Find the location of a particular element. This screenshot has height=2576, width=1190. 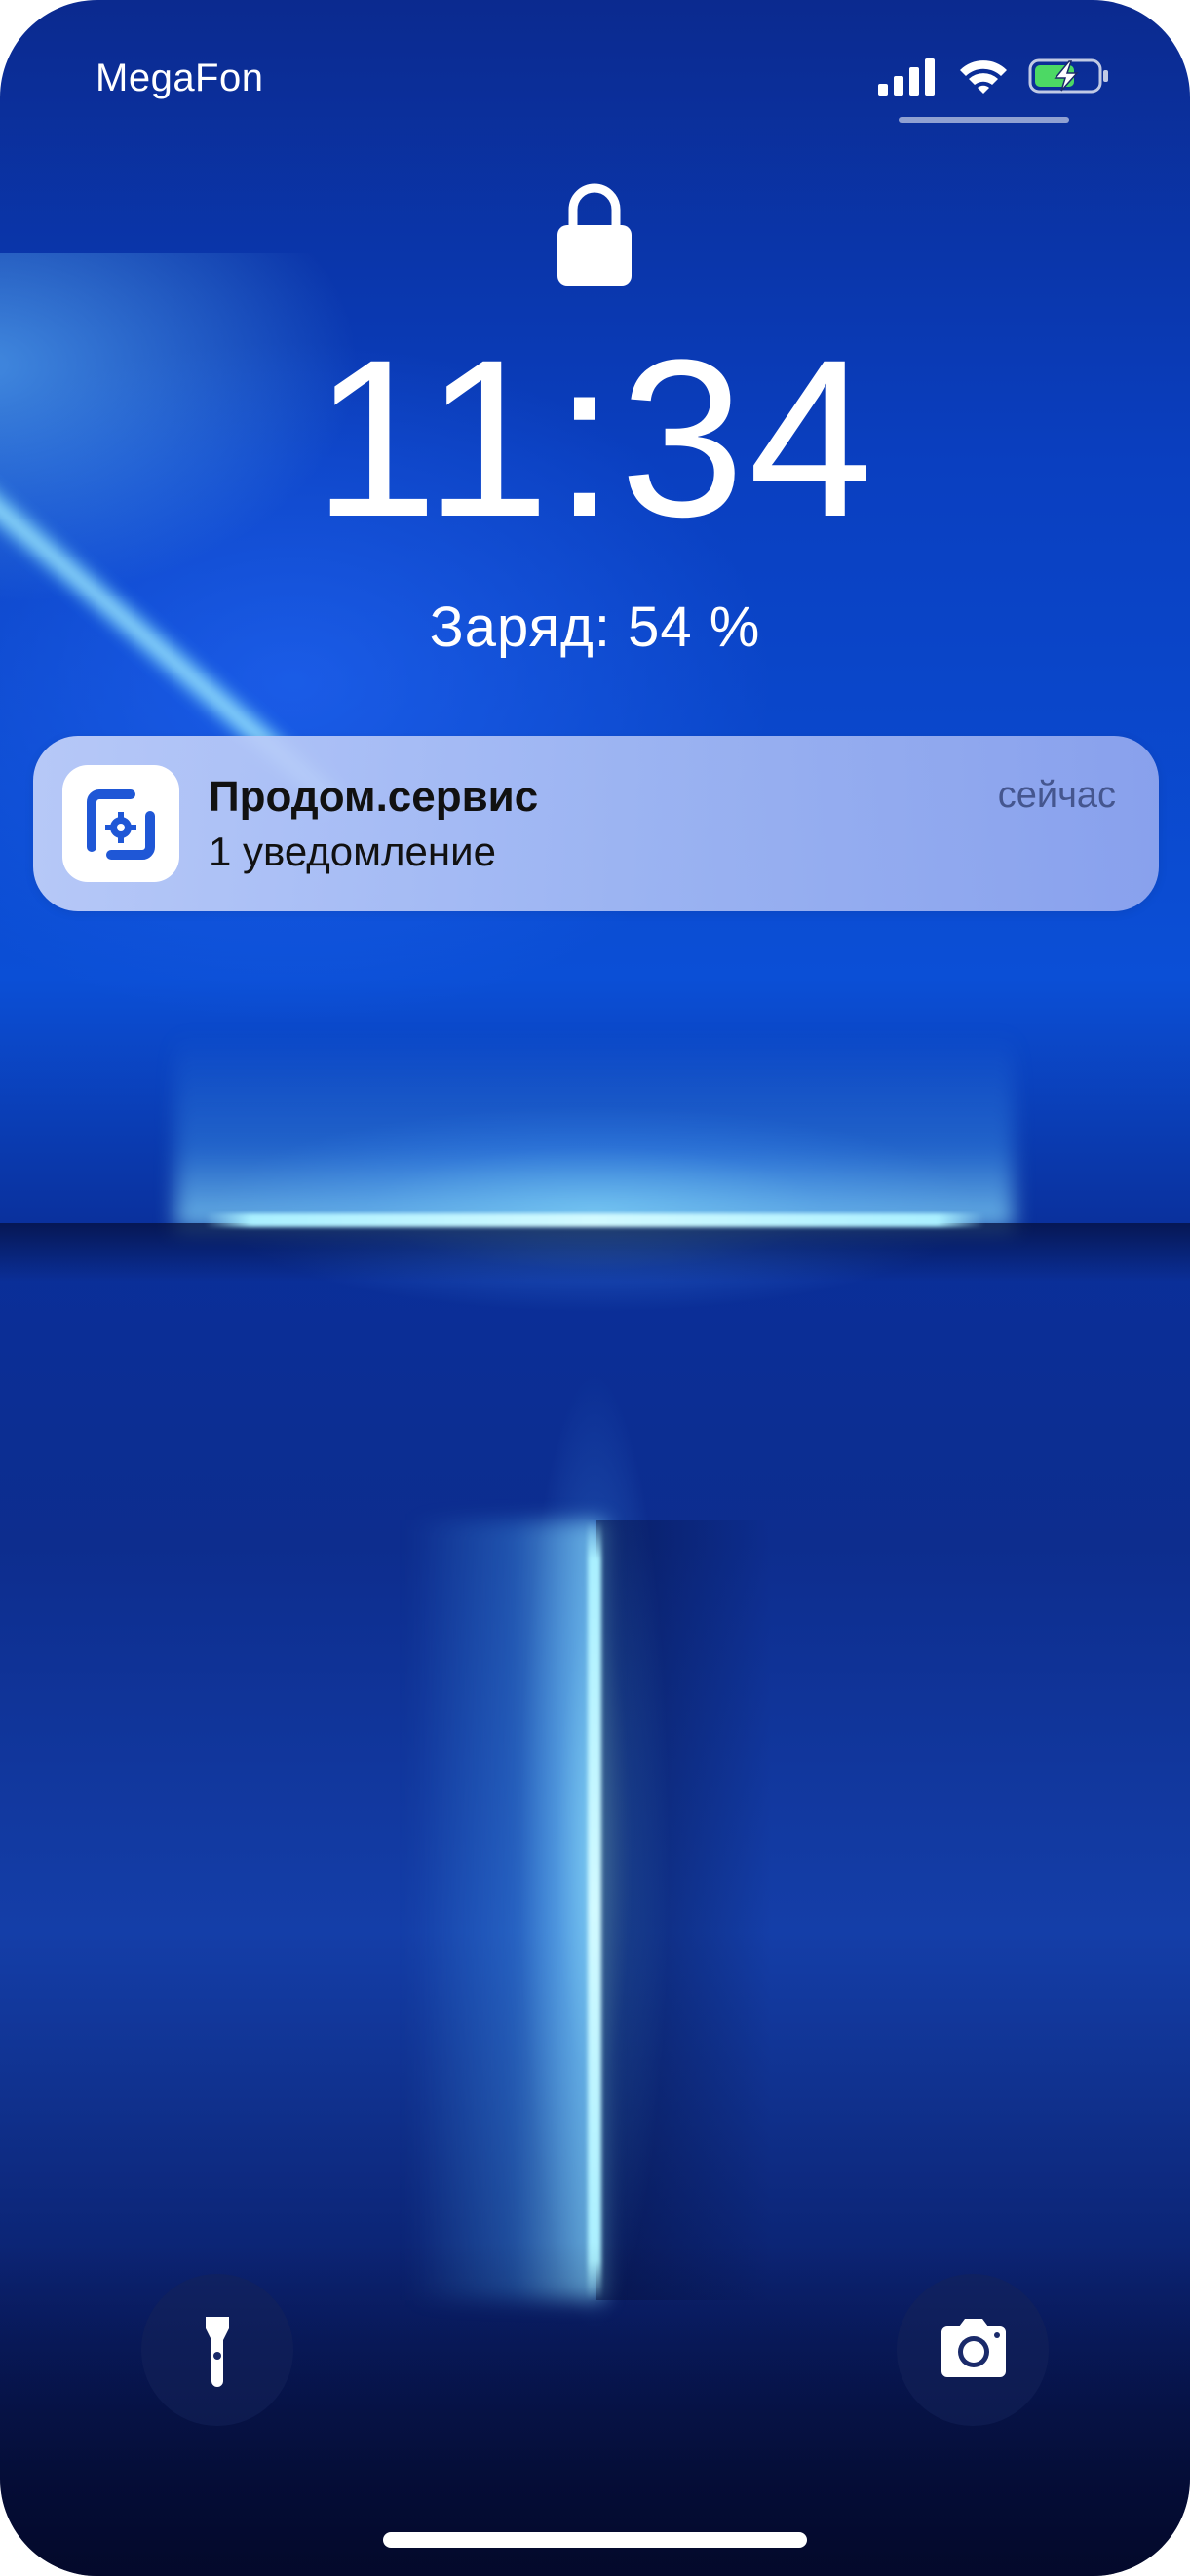

camera-icon is located at coordinates (973, 2348).